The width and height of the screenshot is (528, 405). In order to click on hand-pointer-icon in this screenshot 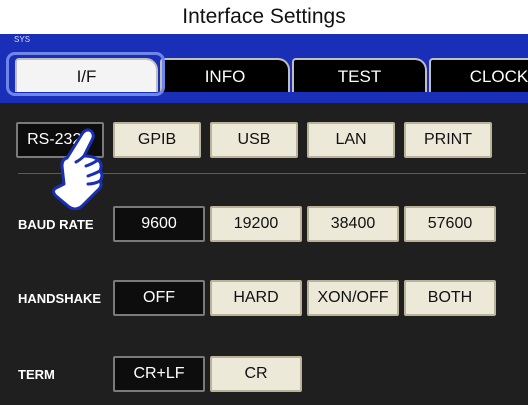, I will do `click(78, 169)`.